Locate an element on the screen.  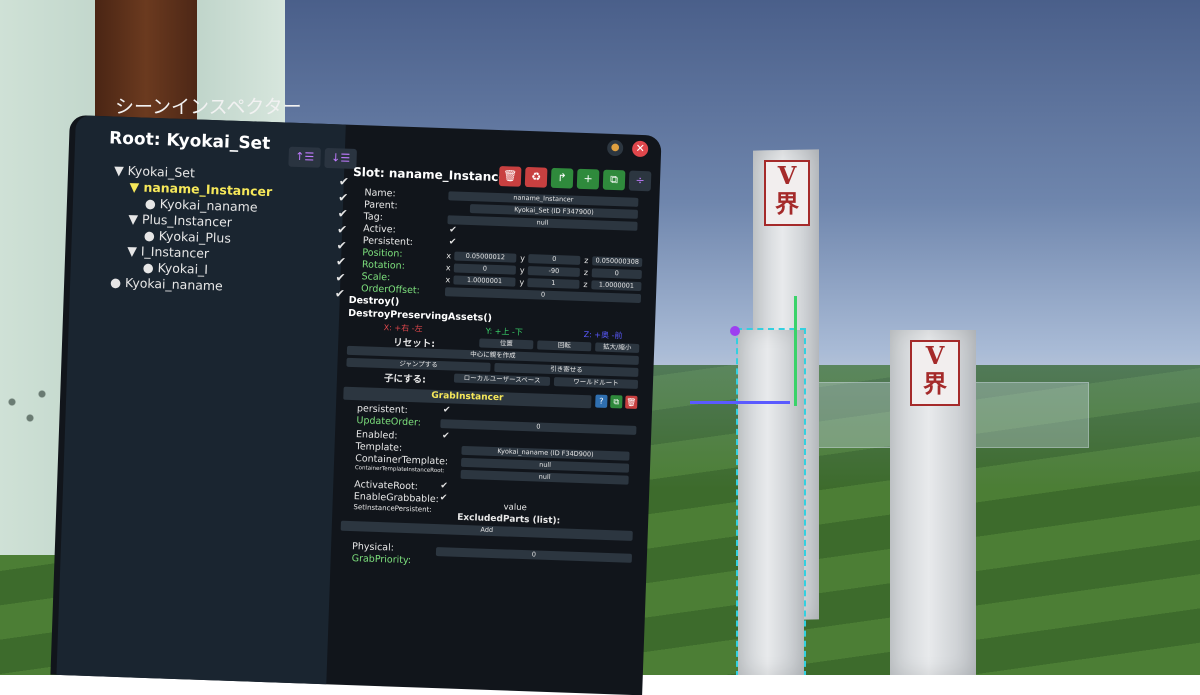
delete-icon: 🗑 is located at coordinates (510, 176).